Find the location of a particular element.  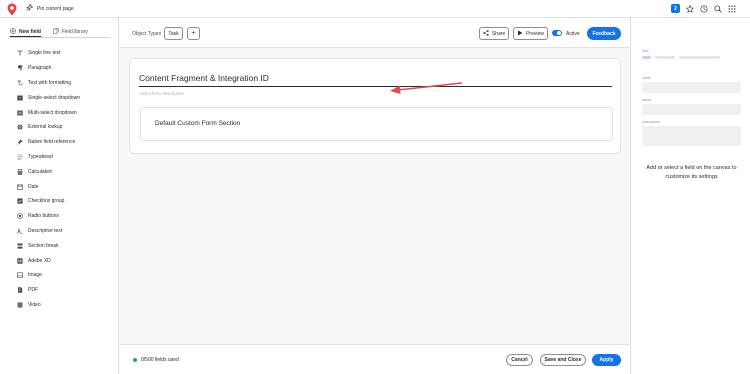

field-item-adobe-xd: Adobe XD is located at coordinates (48, 260).